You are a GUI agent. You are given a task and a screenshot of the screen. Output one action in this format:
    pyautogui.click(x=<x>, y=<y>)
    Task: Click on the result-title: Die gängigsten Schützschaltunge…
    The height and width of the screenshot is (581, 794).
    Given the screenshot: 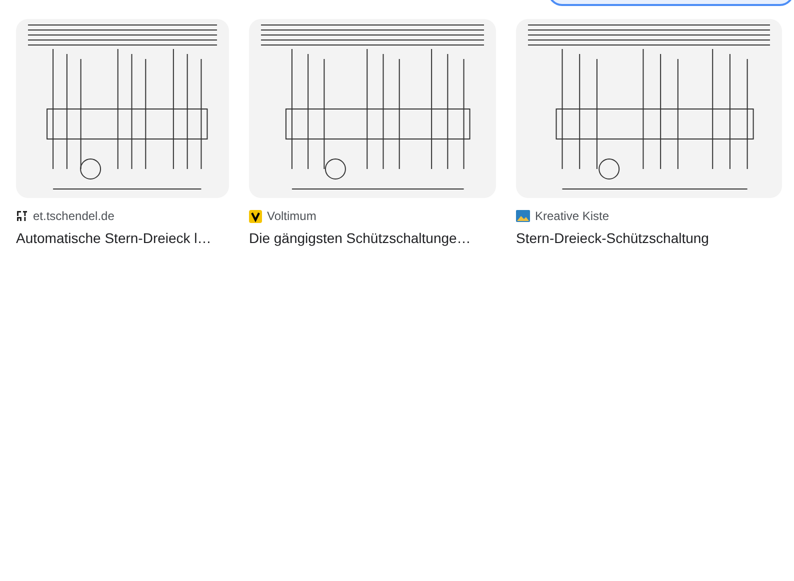 What is the action you would take?
    pyautogui.click(x=372, y=238)
    